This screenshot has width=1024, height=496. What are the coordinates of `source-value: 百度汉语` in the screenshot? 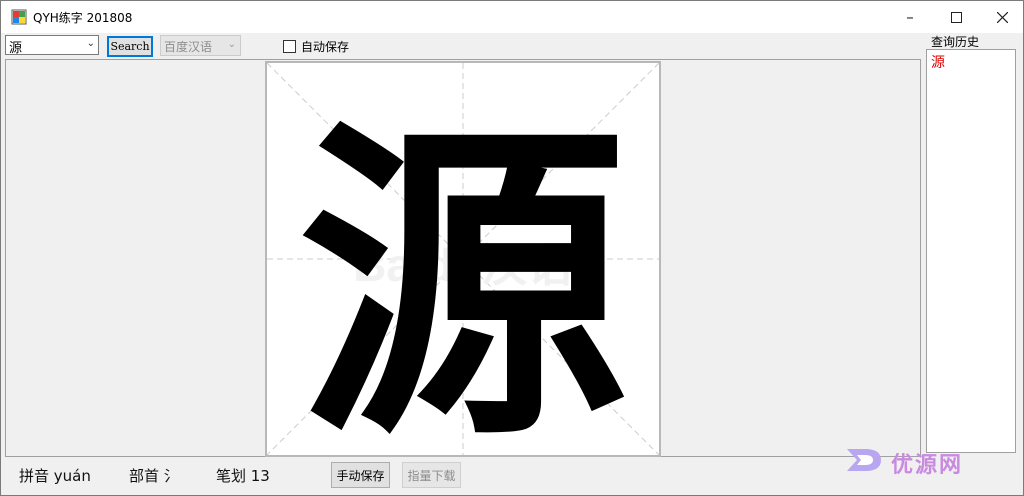 It's located at (188, 47).